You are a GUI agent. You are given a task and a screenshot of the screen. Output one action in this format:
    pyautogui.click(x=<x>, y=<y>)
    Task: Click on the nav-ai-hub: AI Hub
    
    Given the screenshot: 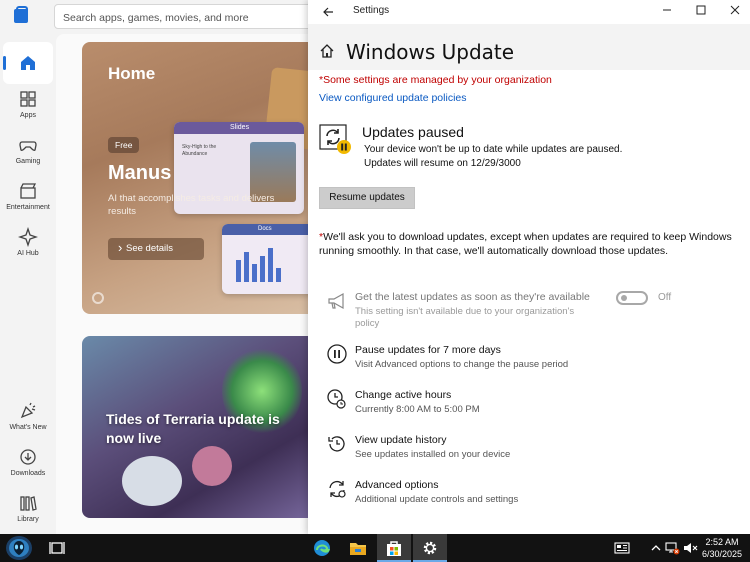 What is the action you would take?
    pyautogui.click(x=28, y=245)
    